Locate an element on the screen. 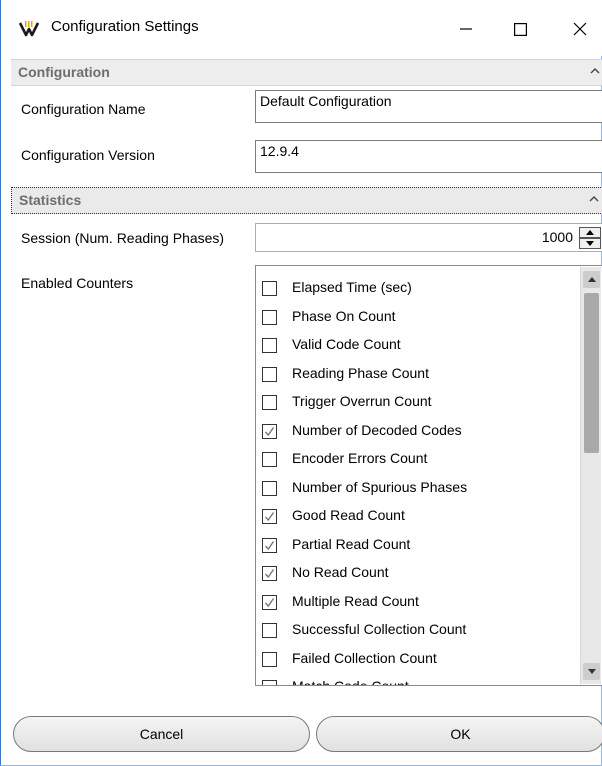 Image resolution: width=602 pixels, height=766 pixels. close-button is located at coordinates (579, 29).